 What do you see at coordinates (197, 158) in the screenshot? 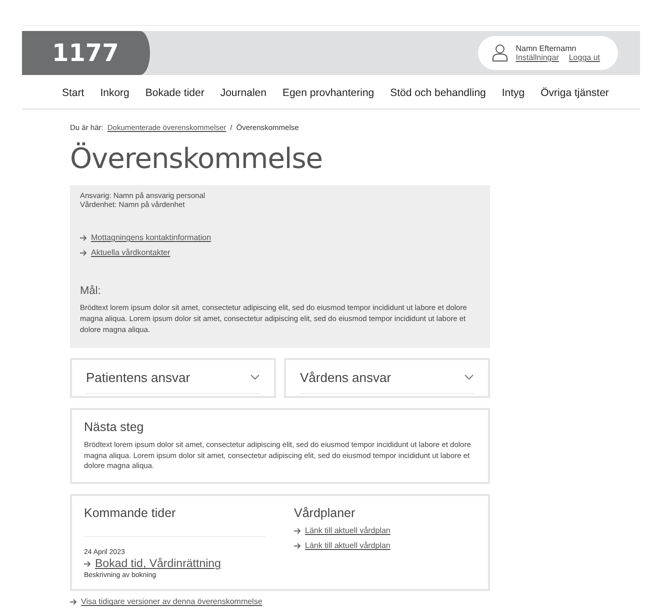
I see `page-title: Överenskommelse` at bounding box center [197, 158].